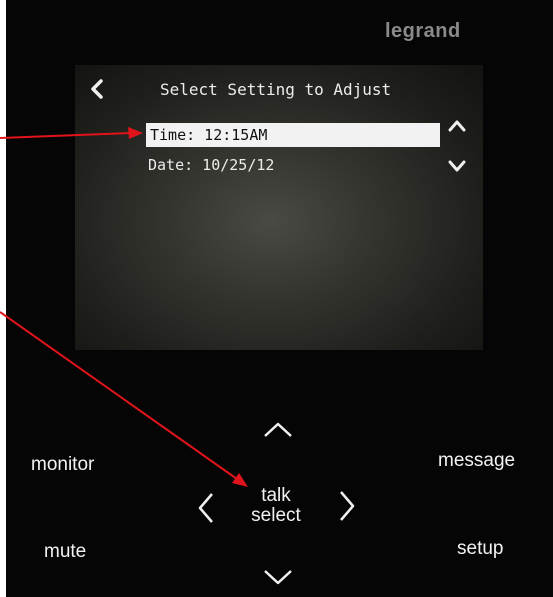 This screenshot has height=597, width=553. I want to click on setup-button: setup, so click(480, 549).